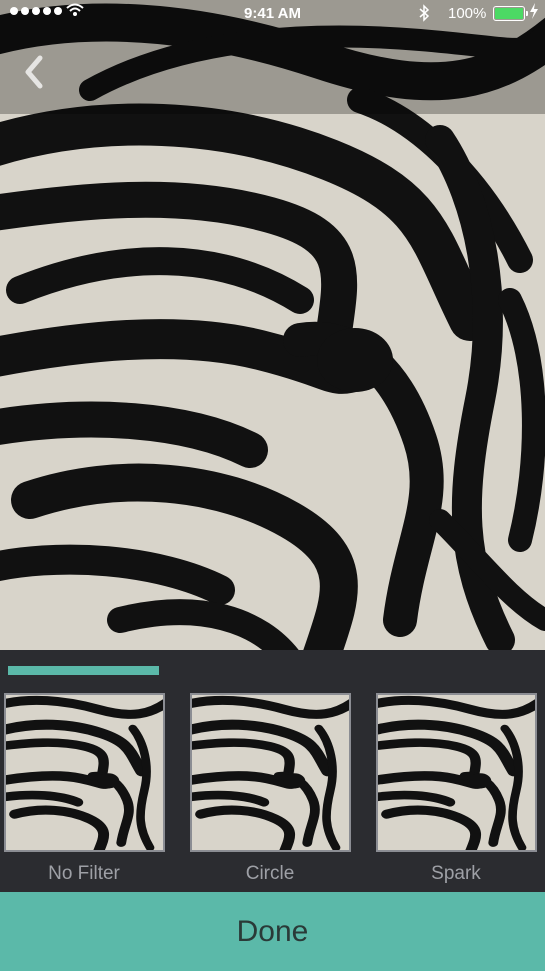 The height and width of the screenshot is (971, 545). What do you see at coordinates (84, 772) in the screenshot?
I see `filter-thumbnail-no-filter` at bounding box center [84, 772].